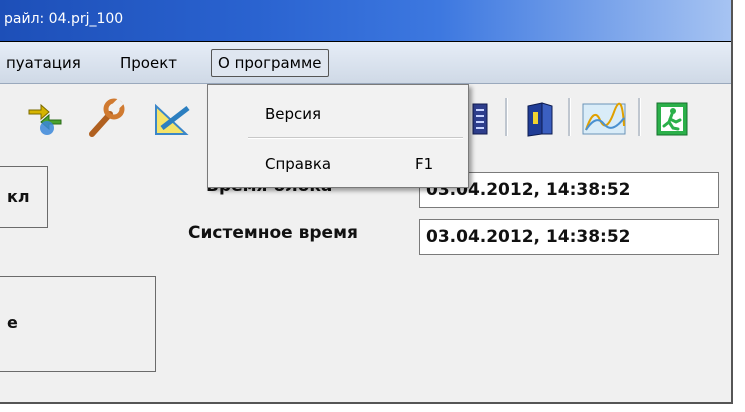 This screenshot has width=745, height=412. Describe the element at coordinates (18, 196) in the screenshot. I see `left-button-top-label: кл` at that location.